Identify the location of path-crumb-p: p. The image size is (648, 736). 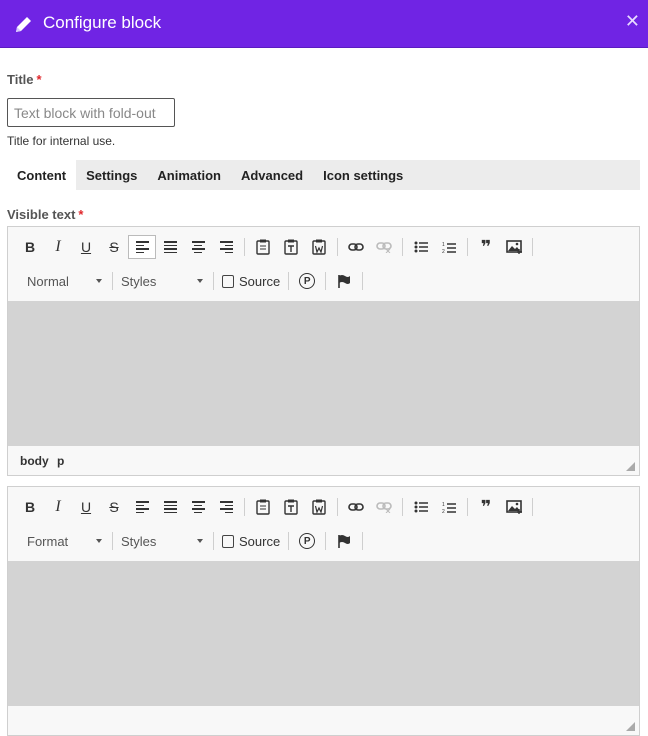
(60, 461).